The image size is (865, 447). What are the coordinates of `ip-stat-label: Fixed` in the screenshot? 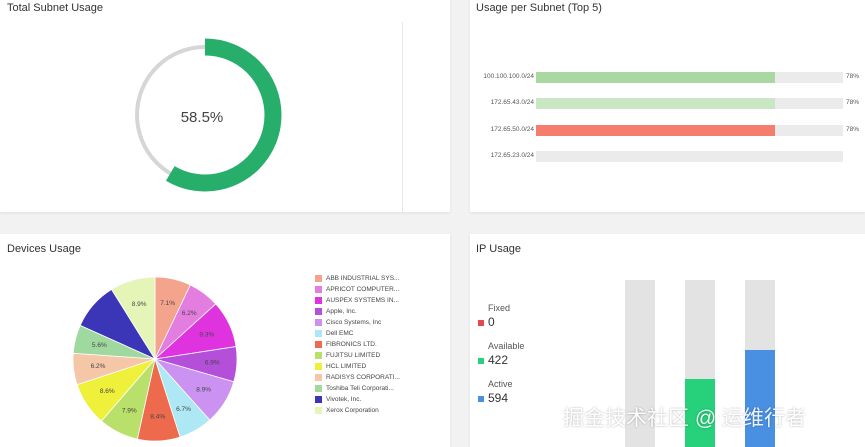 It's located at (499, 308).